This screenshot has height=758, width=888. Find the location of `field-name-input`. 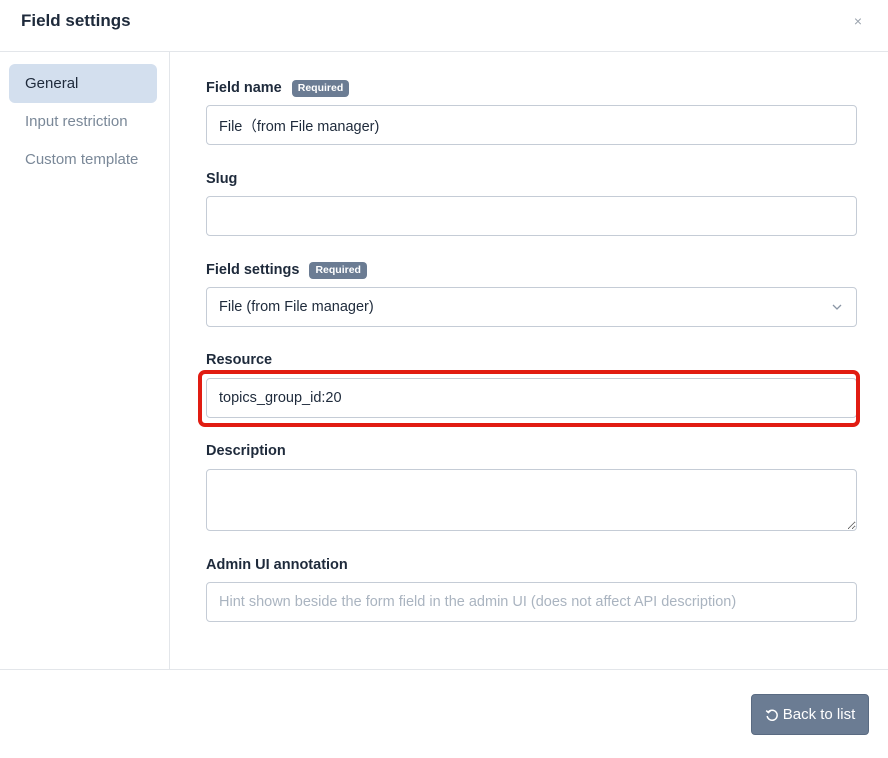

field-name-input is located at coordinates (531, 125).